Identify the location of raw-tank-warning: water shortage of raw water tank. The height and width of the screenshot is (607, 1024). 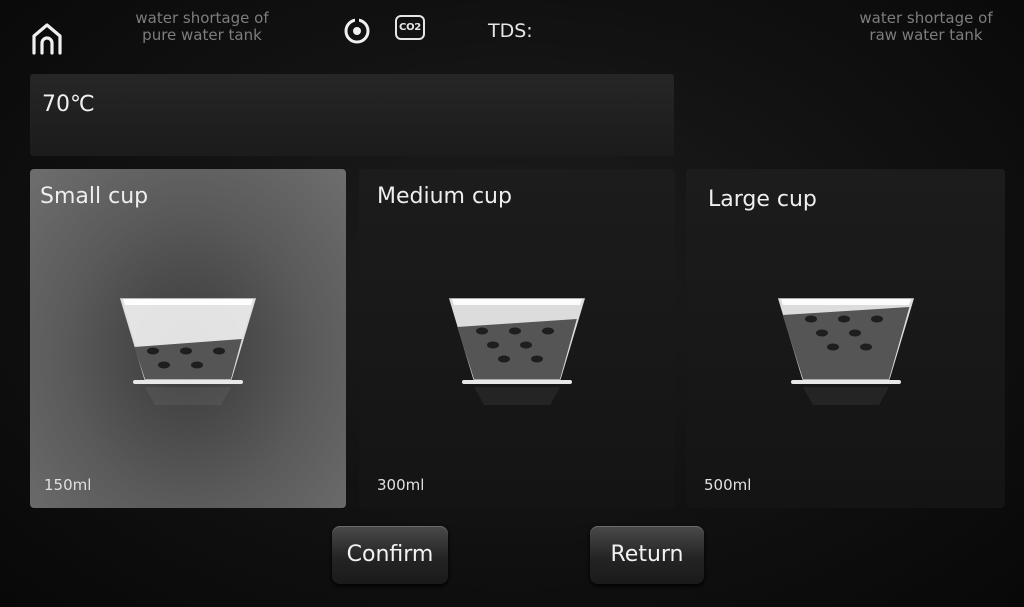
(926, 27).